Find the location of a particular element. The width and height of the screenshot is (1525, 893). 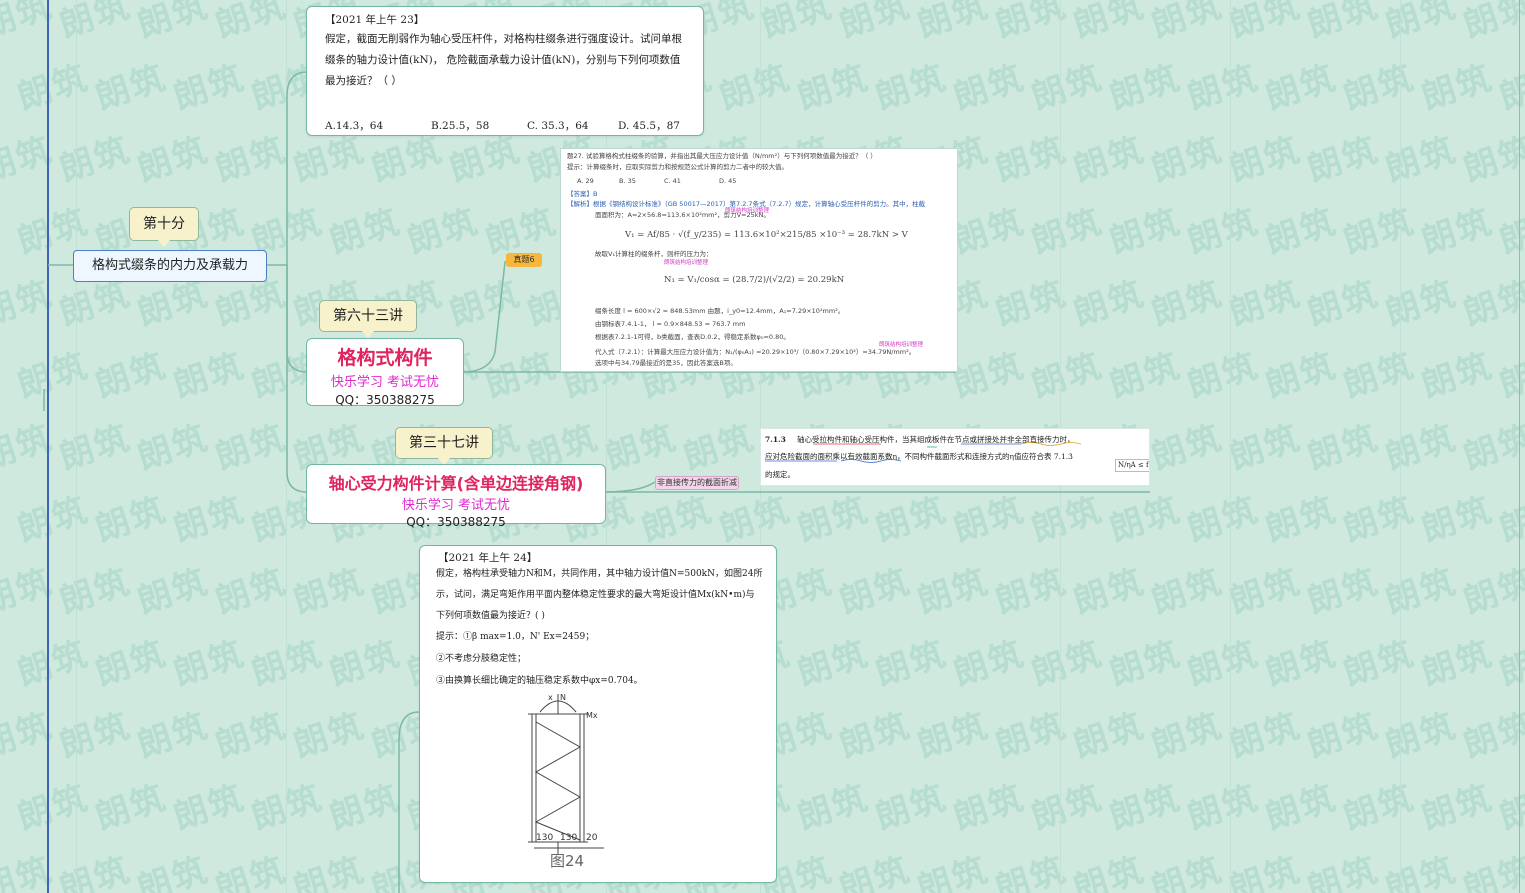

lecture-title: 格构式构件 is located at coordinates (385, 358).